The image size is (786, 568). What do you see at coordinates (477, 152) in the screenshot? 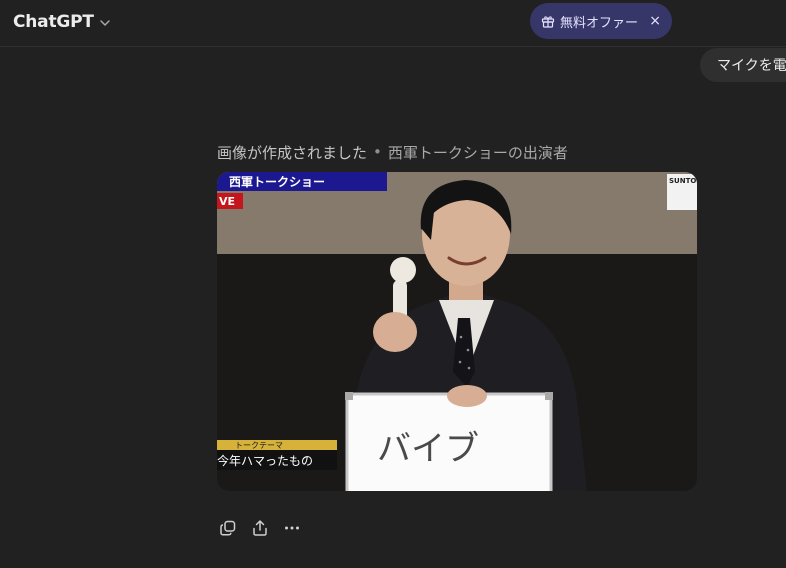
I see `caption-title: 西軍トークショーの出演者` at bounding box center [477, 152].